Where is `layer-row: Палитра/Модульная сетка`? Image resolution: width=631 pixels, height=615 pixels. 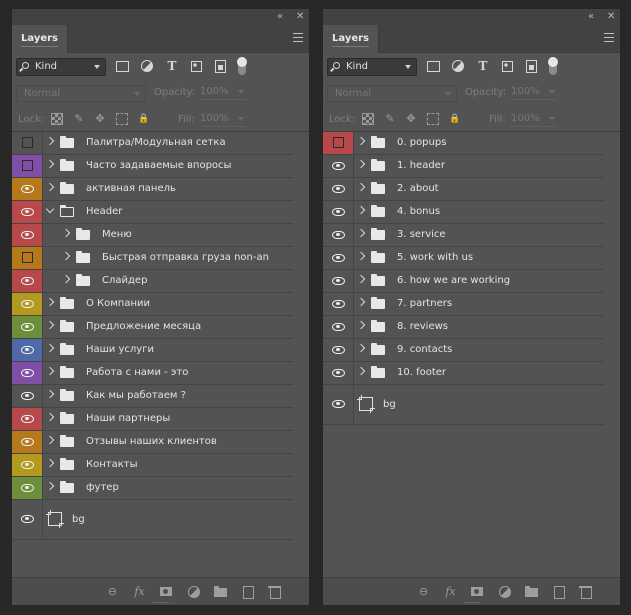
layer-row: Палитра/Модульная сетка is located at coordinates (152, 143).